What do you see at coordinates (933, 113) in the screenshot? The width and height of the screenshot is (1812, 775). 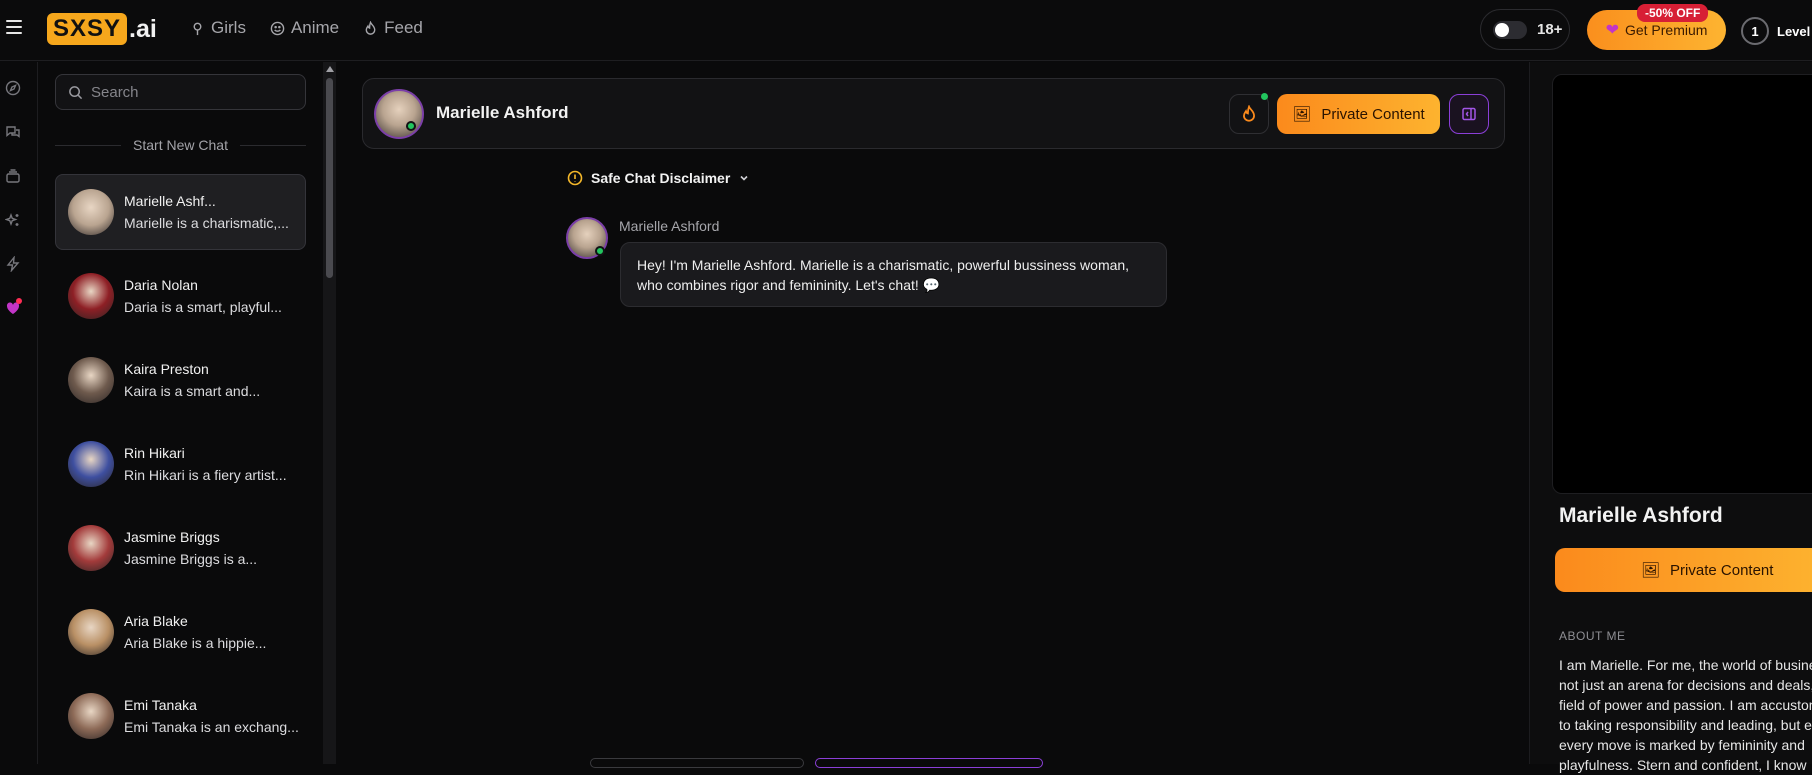 I see `chat-header: Marielle Ashford 🖼 Private Content` at bounding box center [933, 113].